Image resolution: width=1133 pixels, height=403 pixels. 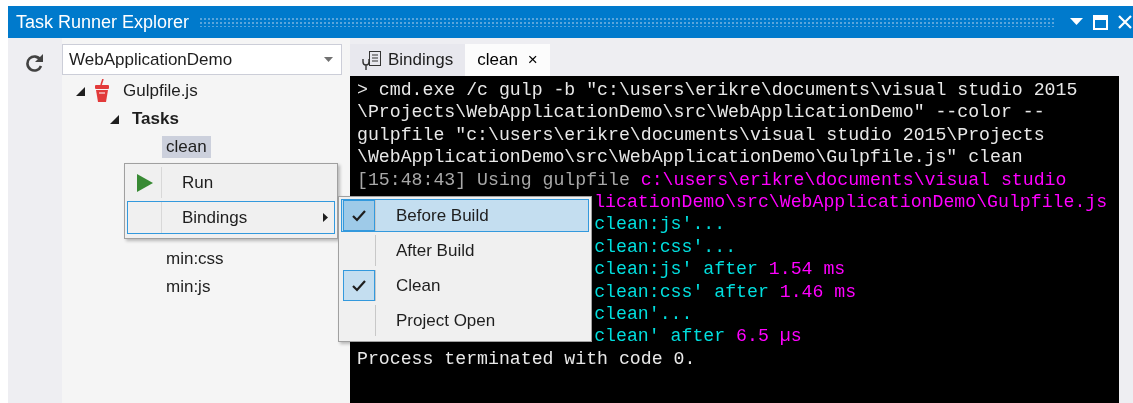 What do you see at coordinates (186, 147) in the screenshot?
I see `tree-item: clean` at bounding box center [186, 147].